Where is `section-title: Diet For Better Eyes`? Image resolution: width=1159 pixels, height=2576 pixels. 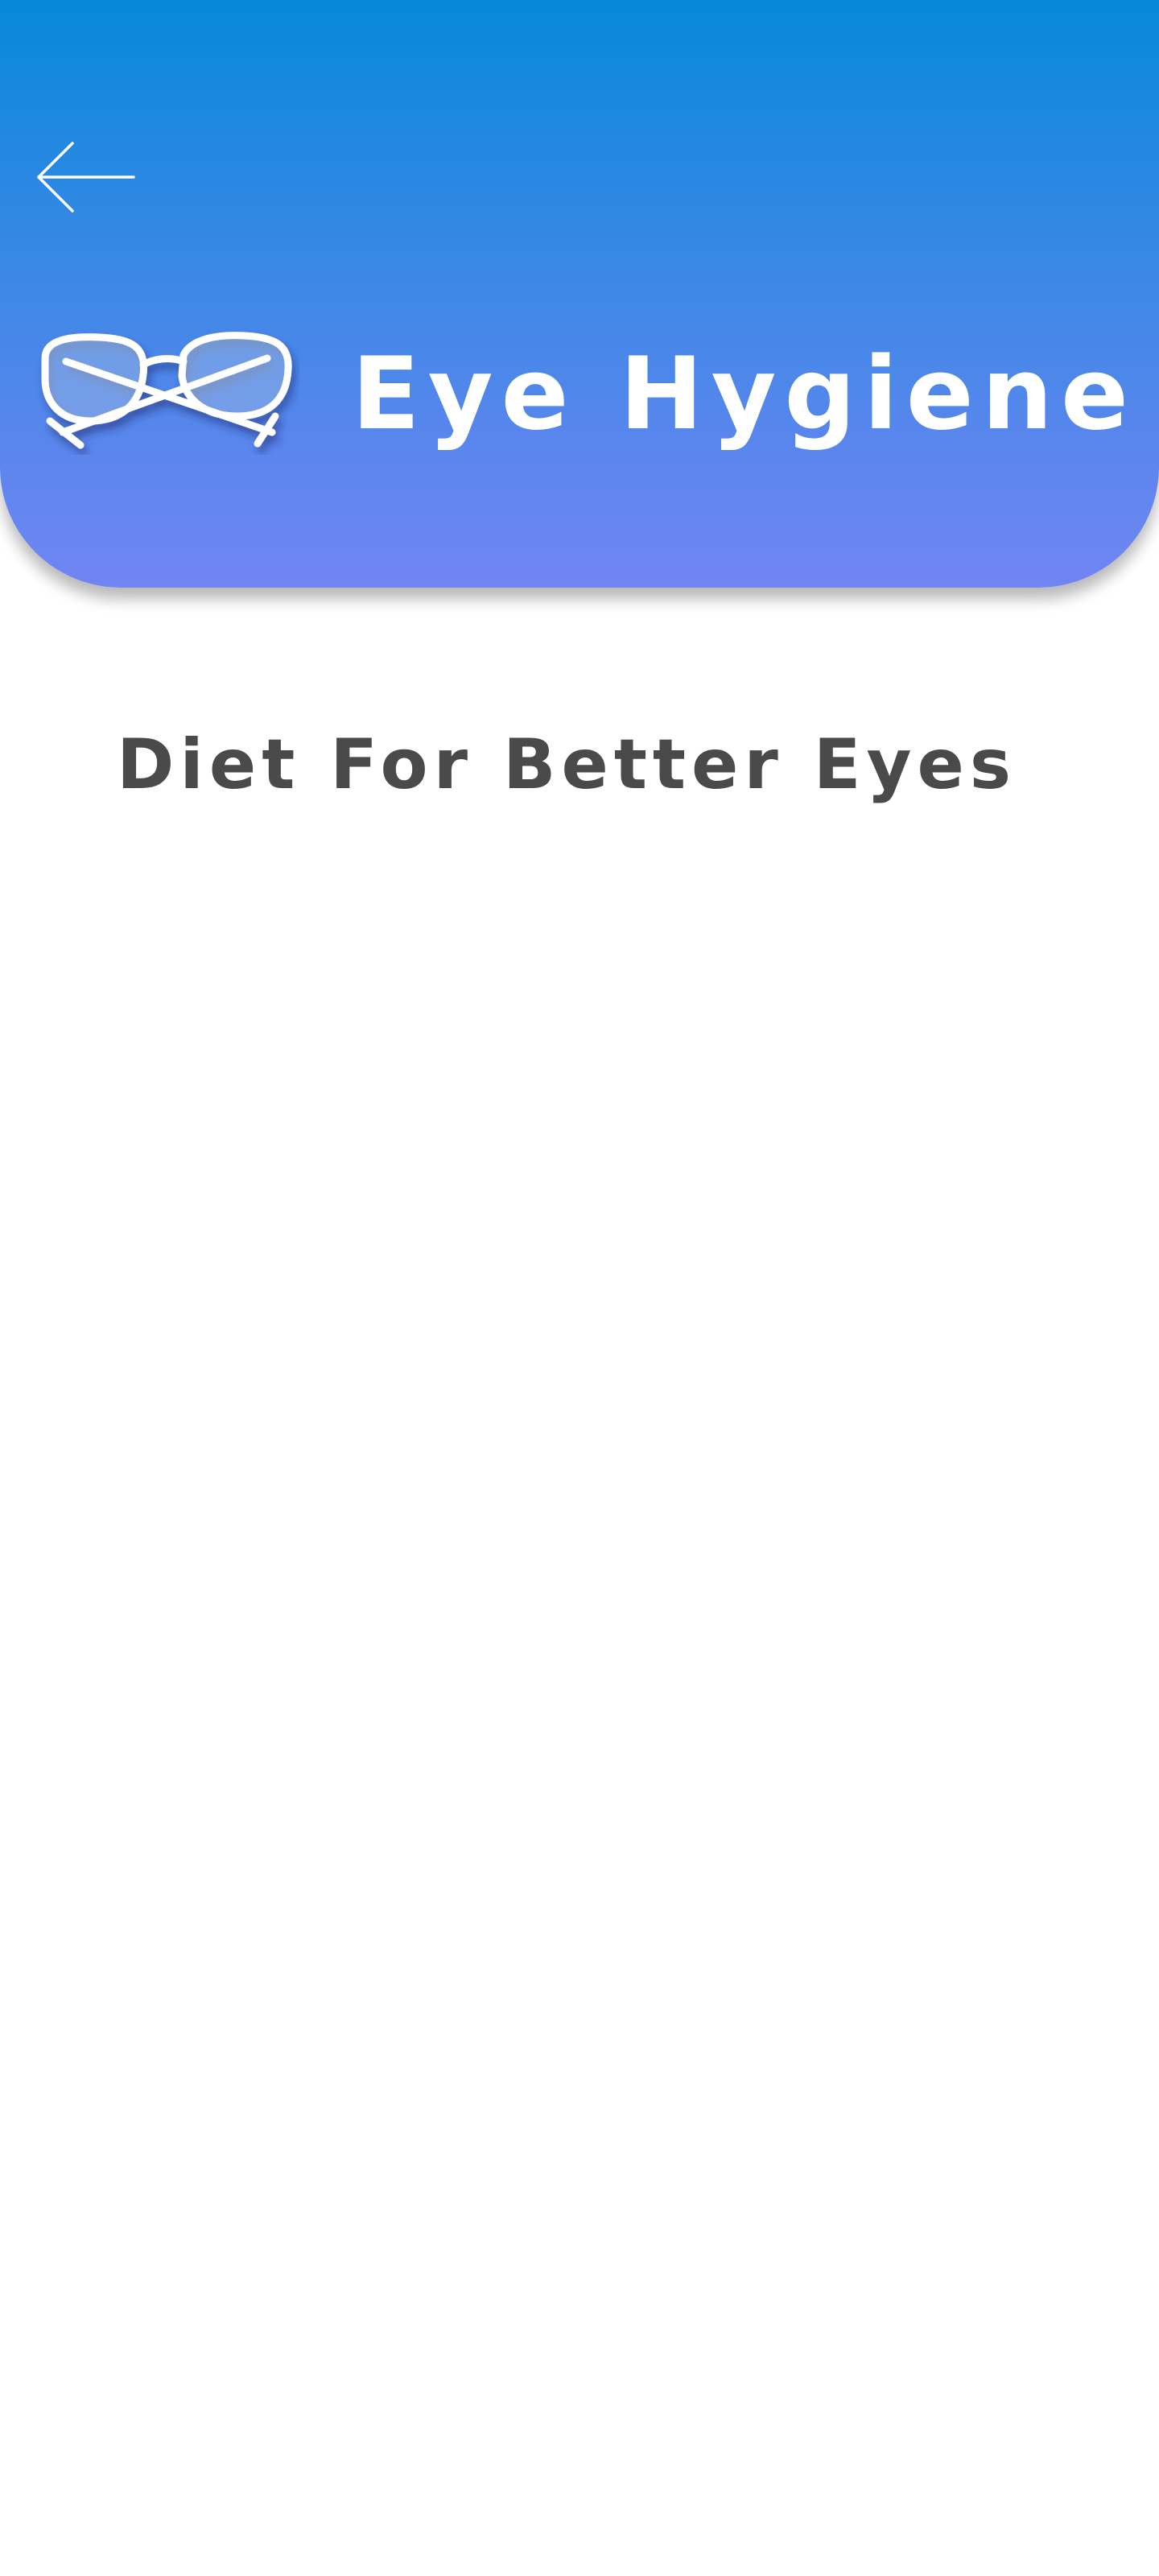
section-title: Diet For Better Eyes is located at coordinates (567, 764).